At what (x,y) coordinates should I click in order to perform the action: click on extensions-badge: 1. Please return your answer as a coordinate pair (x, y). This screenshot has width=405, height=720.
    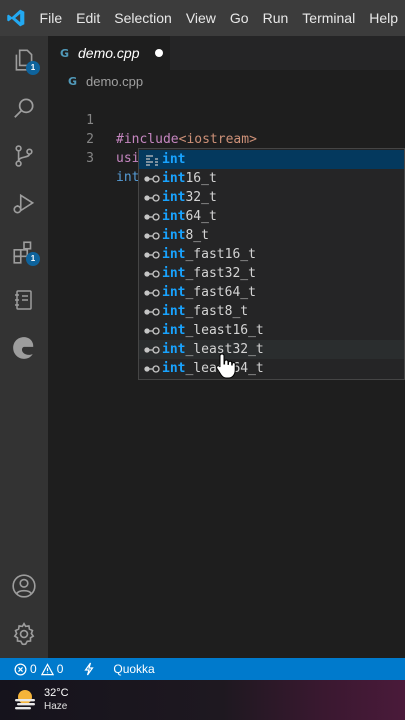
    Looking at the image, I should click on (33, 259).